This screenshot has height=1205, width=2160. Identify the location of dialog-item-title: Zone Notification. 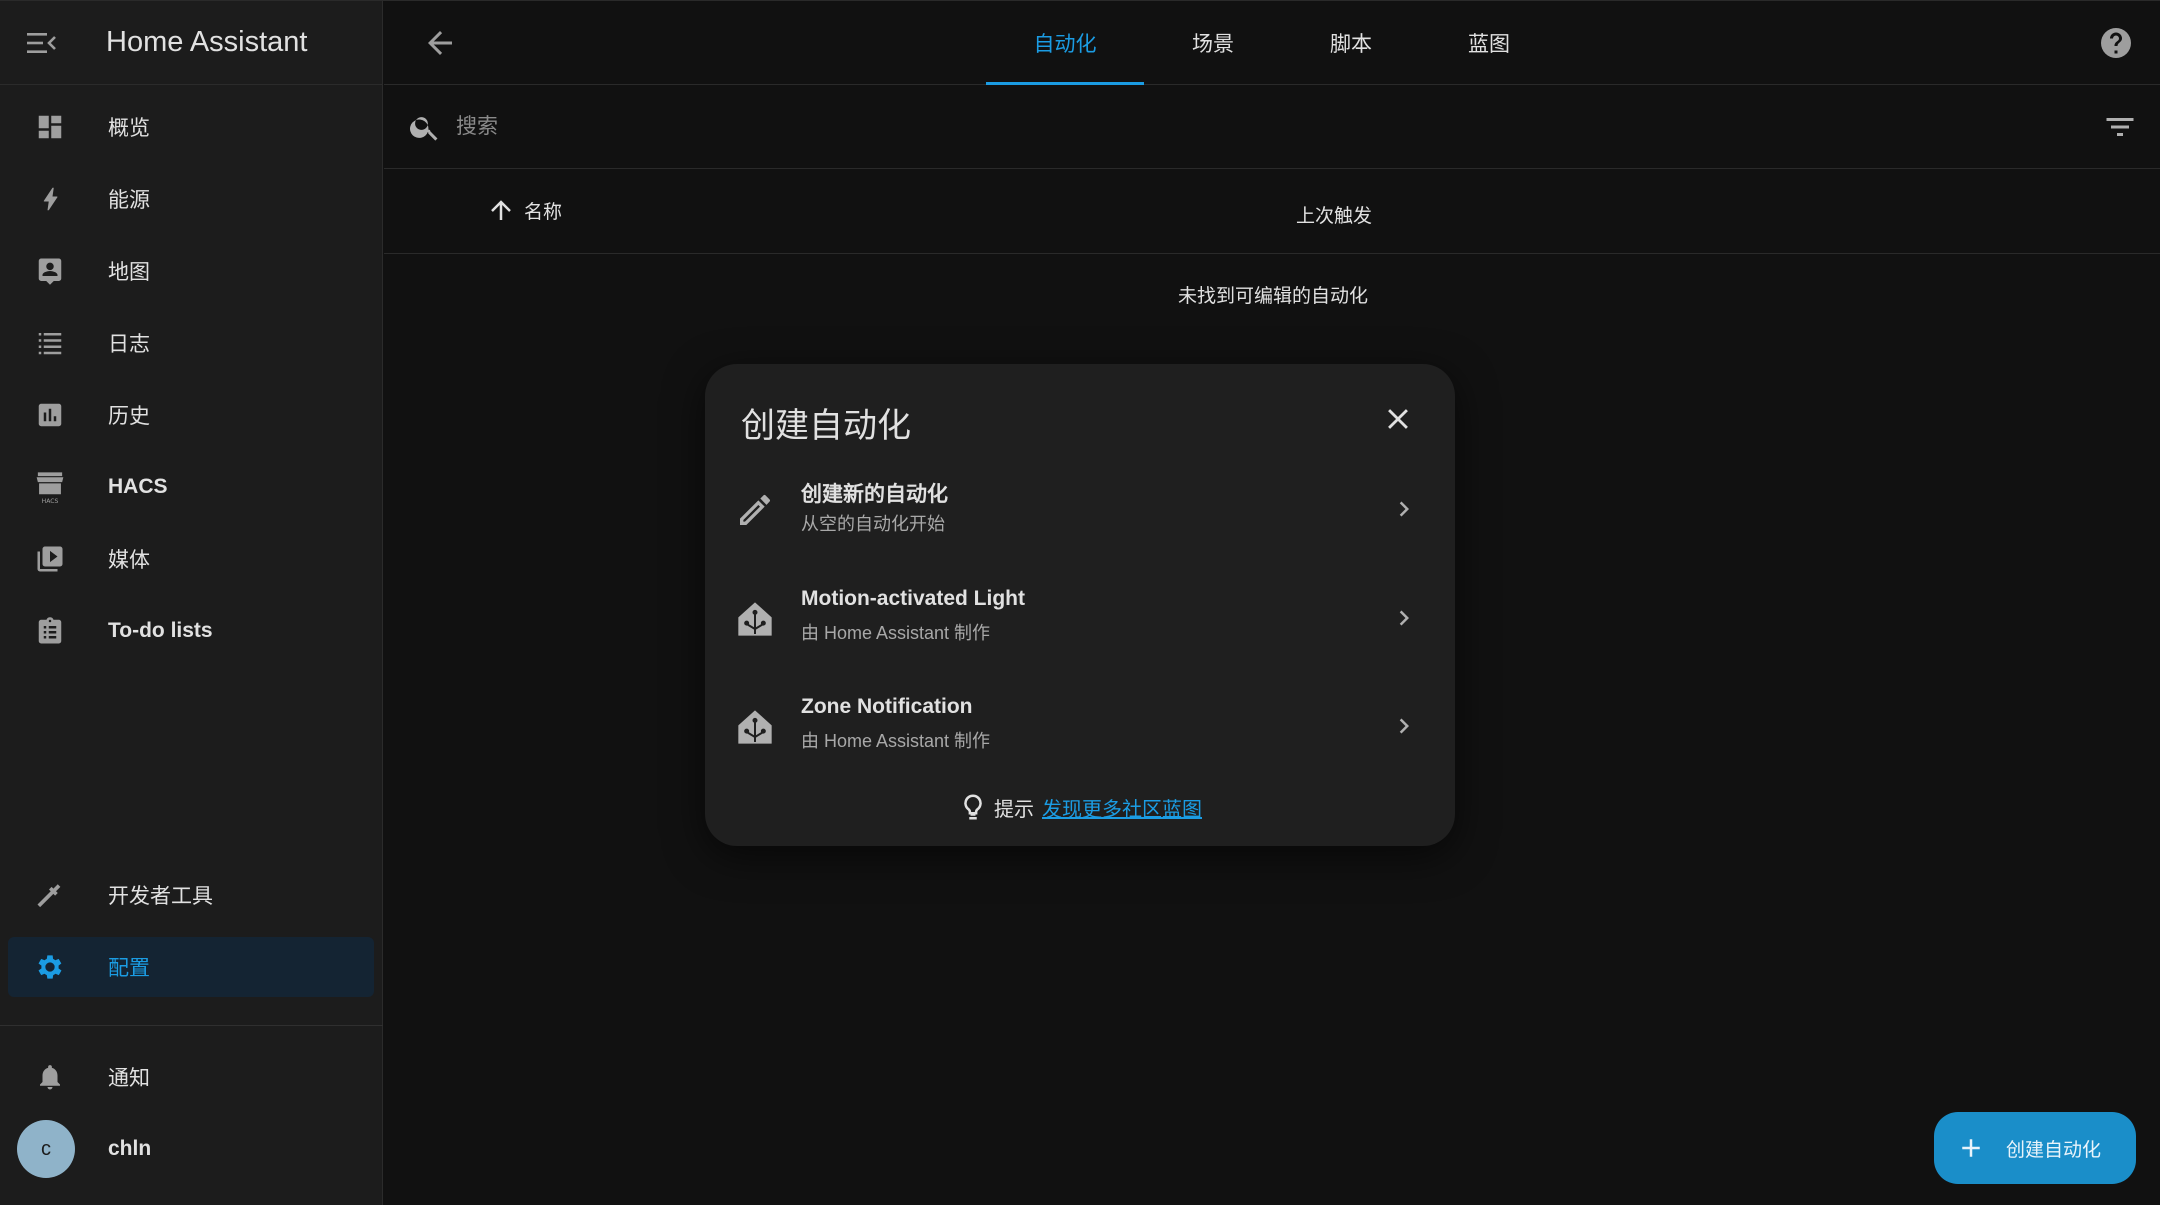
(887, 706).